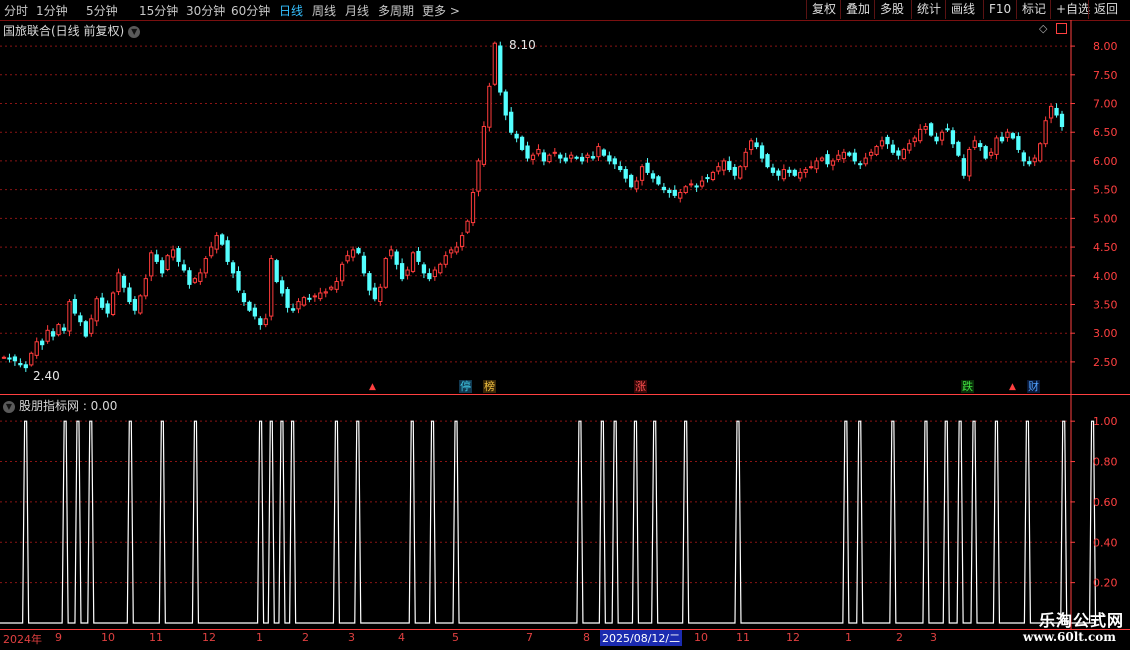 This screenshot has width=1130, height=650. What do you see at coordinates (1105, 46) in the screenshot?
I see `price-tick-label: 8.00` at bounding box center [1105, 46].